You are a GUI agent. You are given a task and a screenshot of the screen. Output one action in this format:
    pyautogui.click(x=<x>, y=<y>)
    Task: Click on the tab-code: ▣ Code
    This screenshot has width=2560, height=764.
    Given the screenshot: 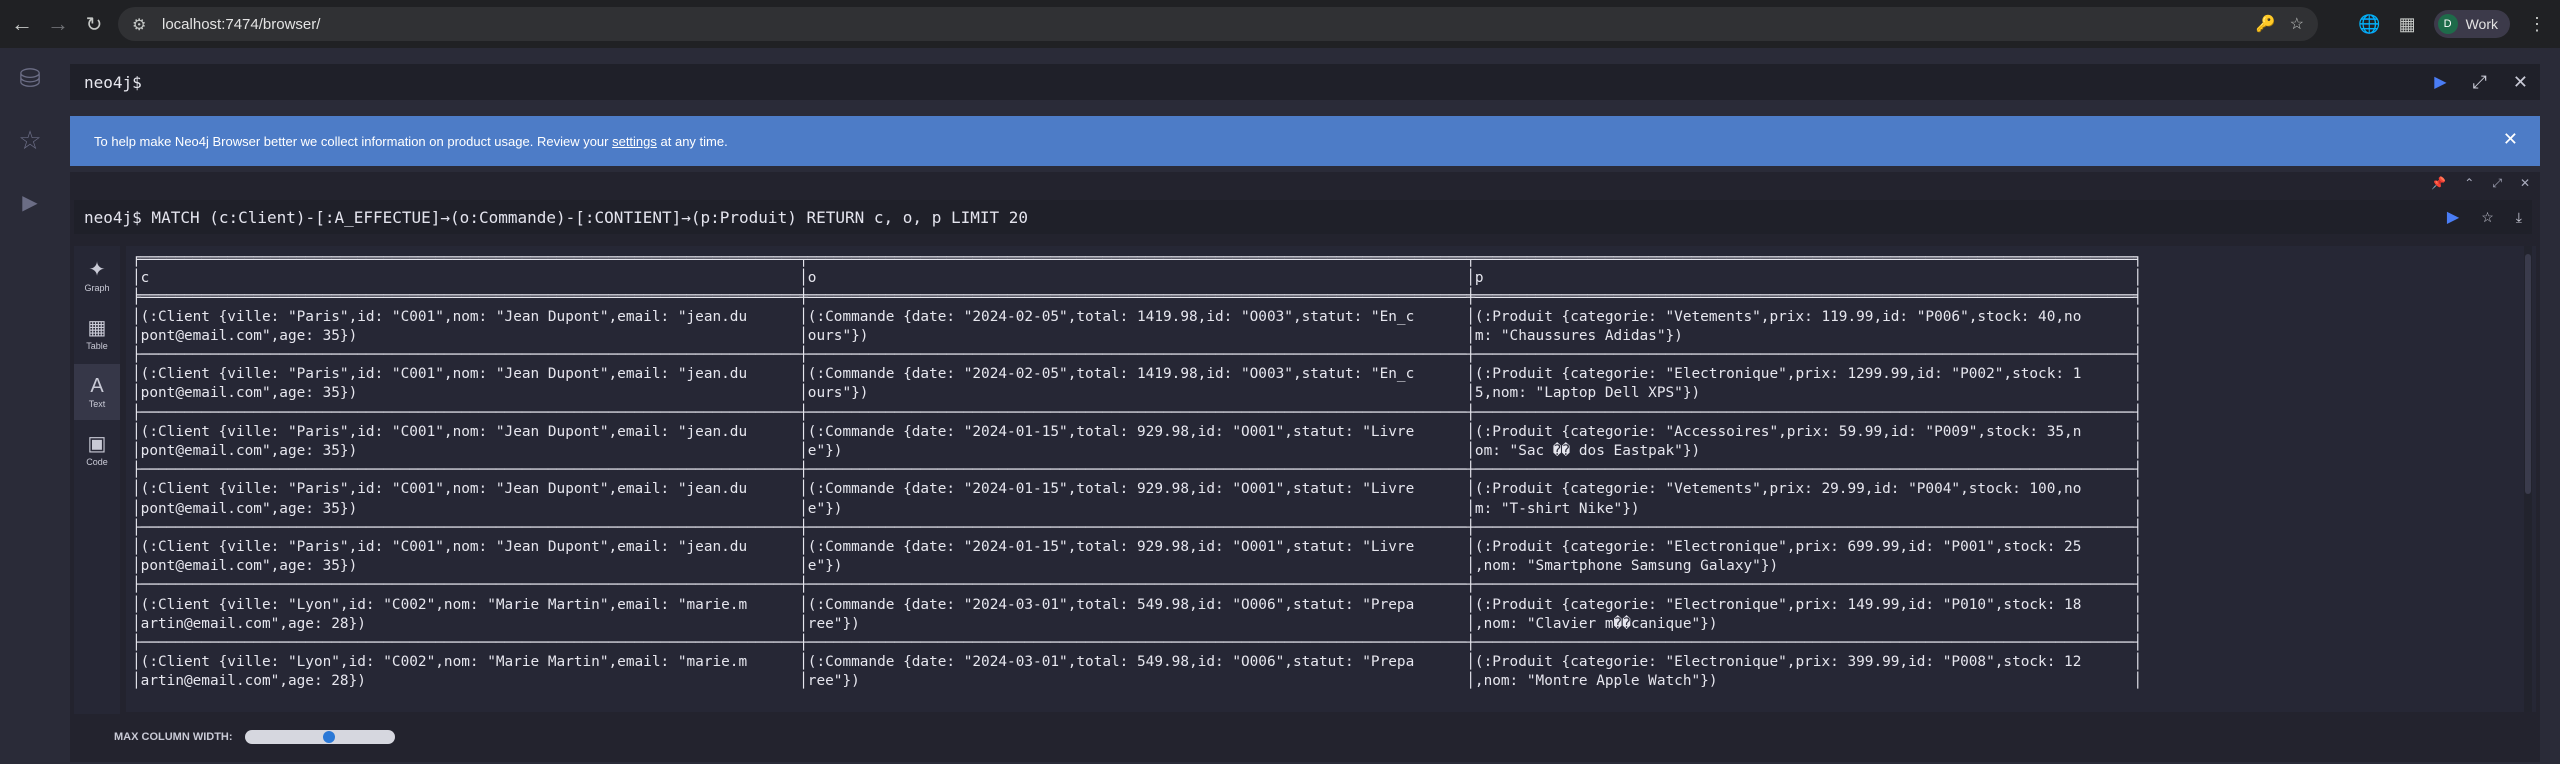 What is the action you would take?
    pyautogui.click(x=97, y=450)
    